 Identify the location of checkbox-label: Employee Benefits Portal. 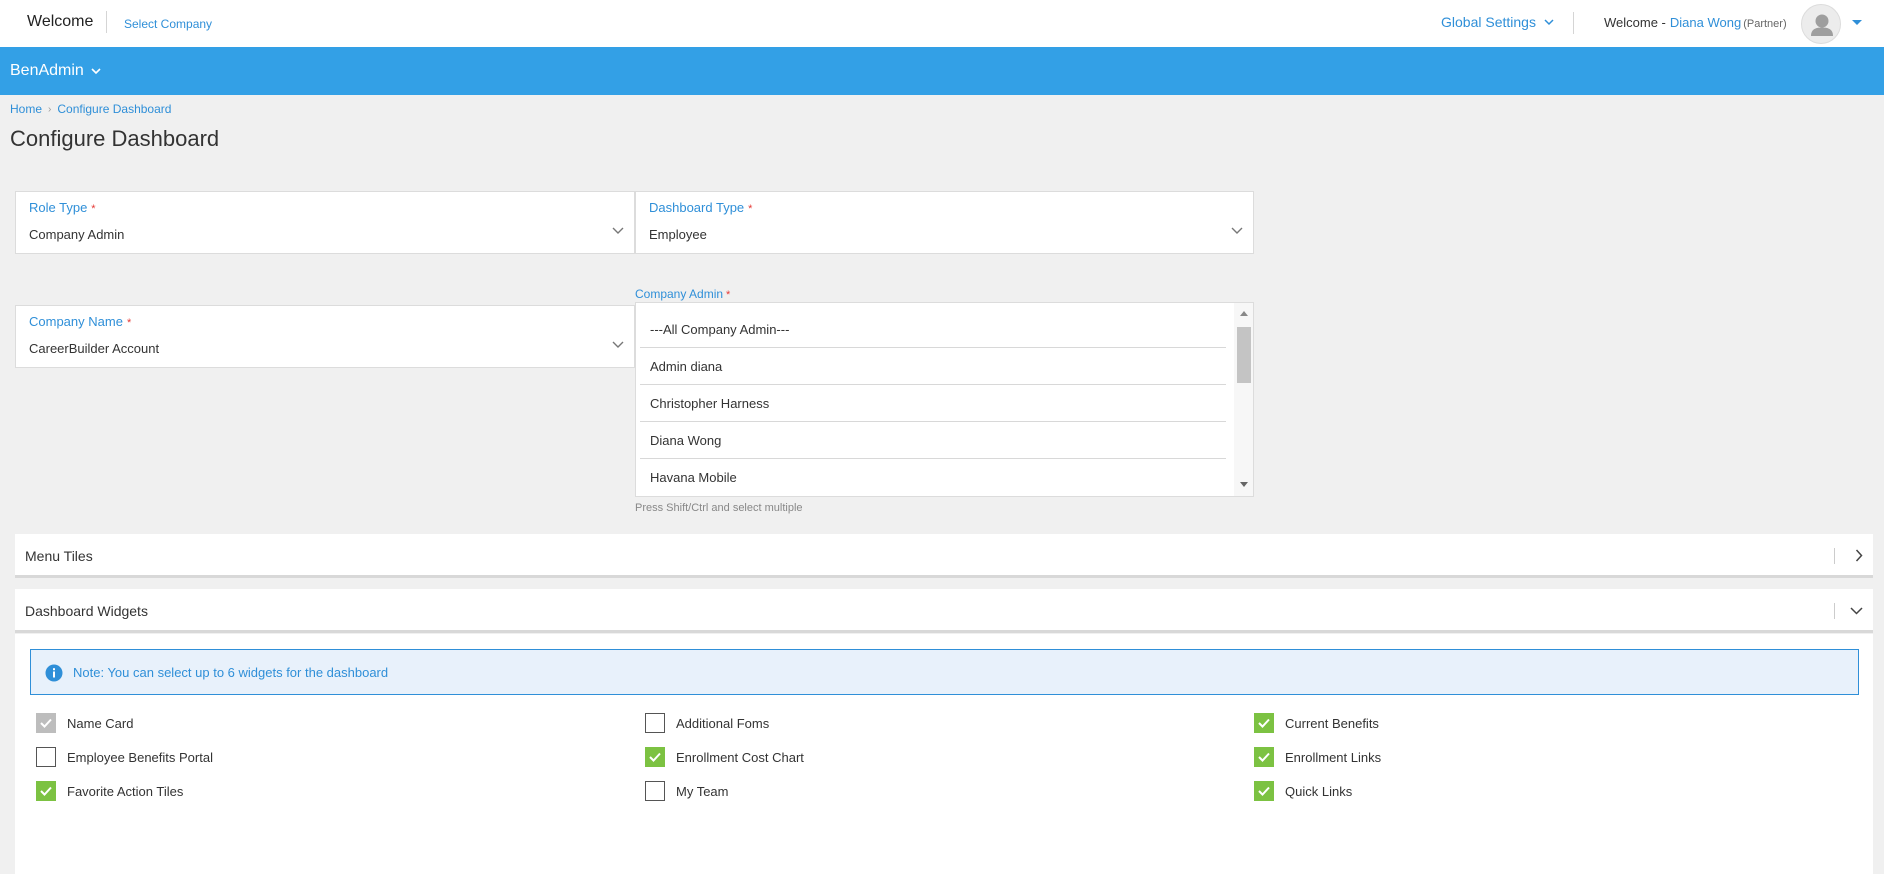
(140, 757).